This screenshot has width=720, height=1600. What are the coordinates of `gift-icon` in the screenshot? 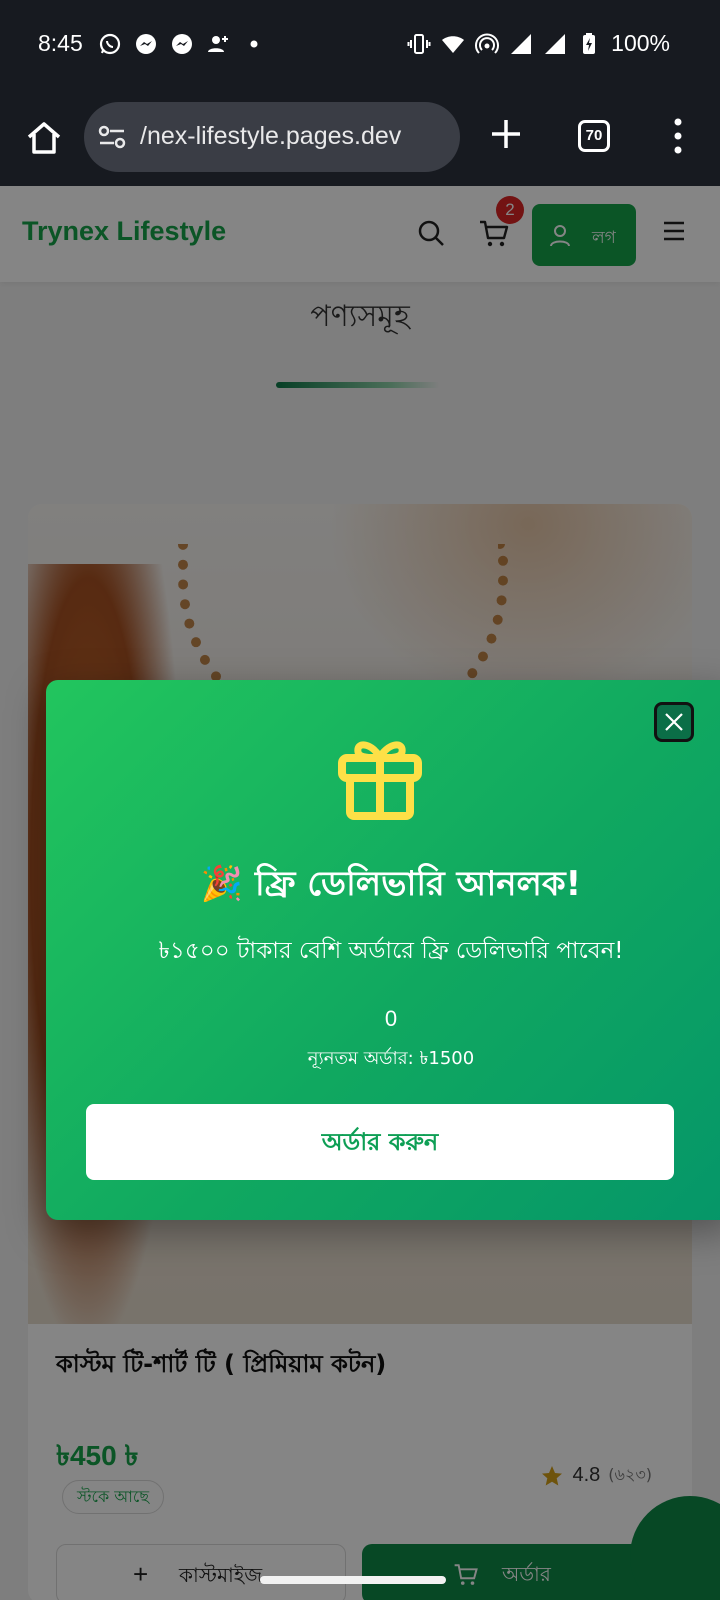 It's located at (380, 780).